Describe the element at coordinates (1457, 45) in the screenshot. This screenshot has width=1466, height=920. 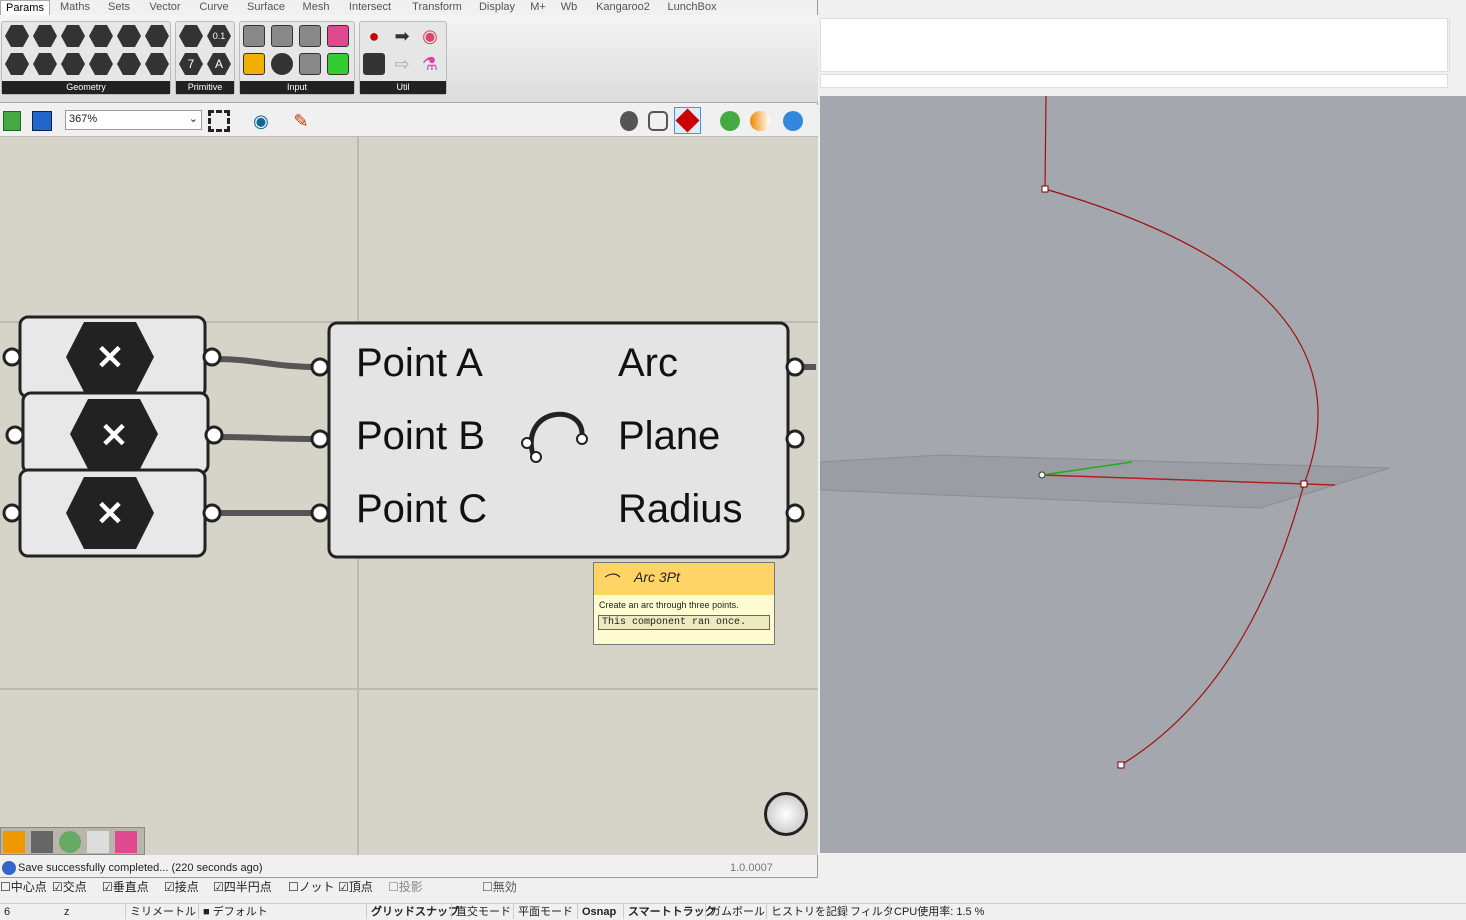
I see `command-scrollbar` at that location.